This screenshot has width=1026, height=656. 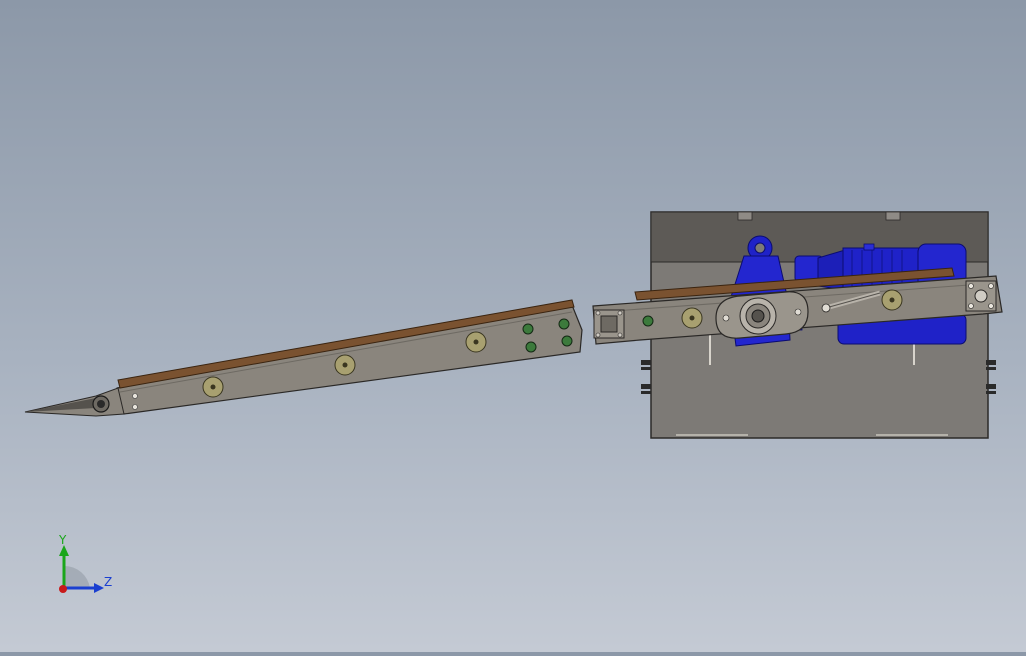 I want to click on drive-bearing, so click(x=762, y=315).